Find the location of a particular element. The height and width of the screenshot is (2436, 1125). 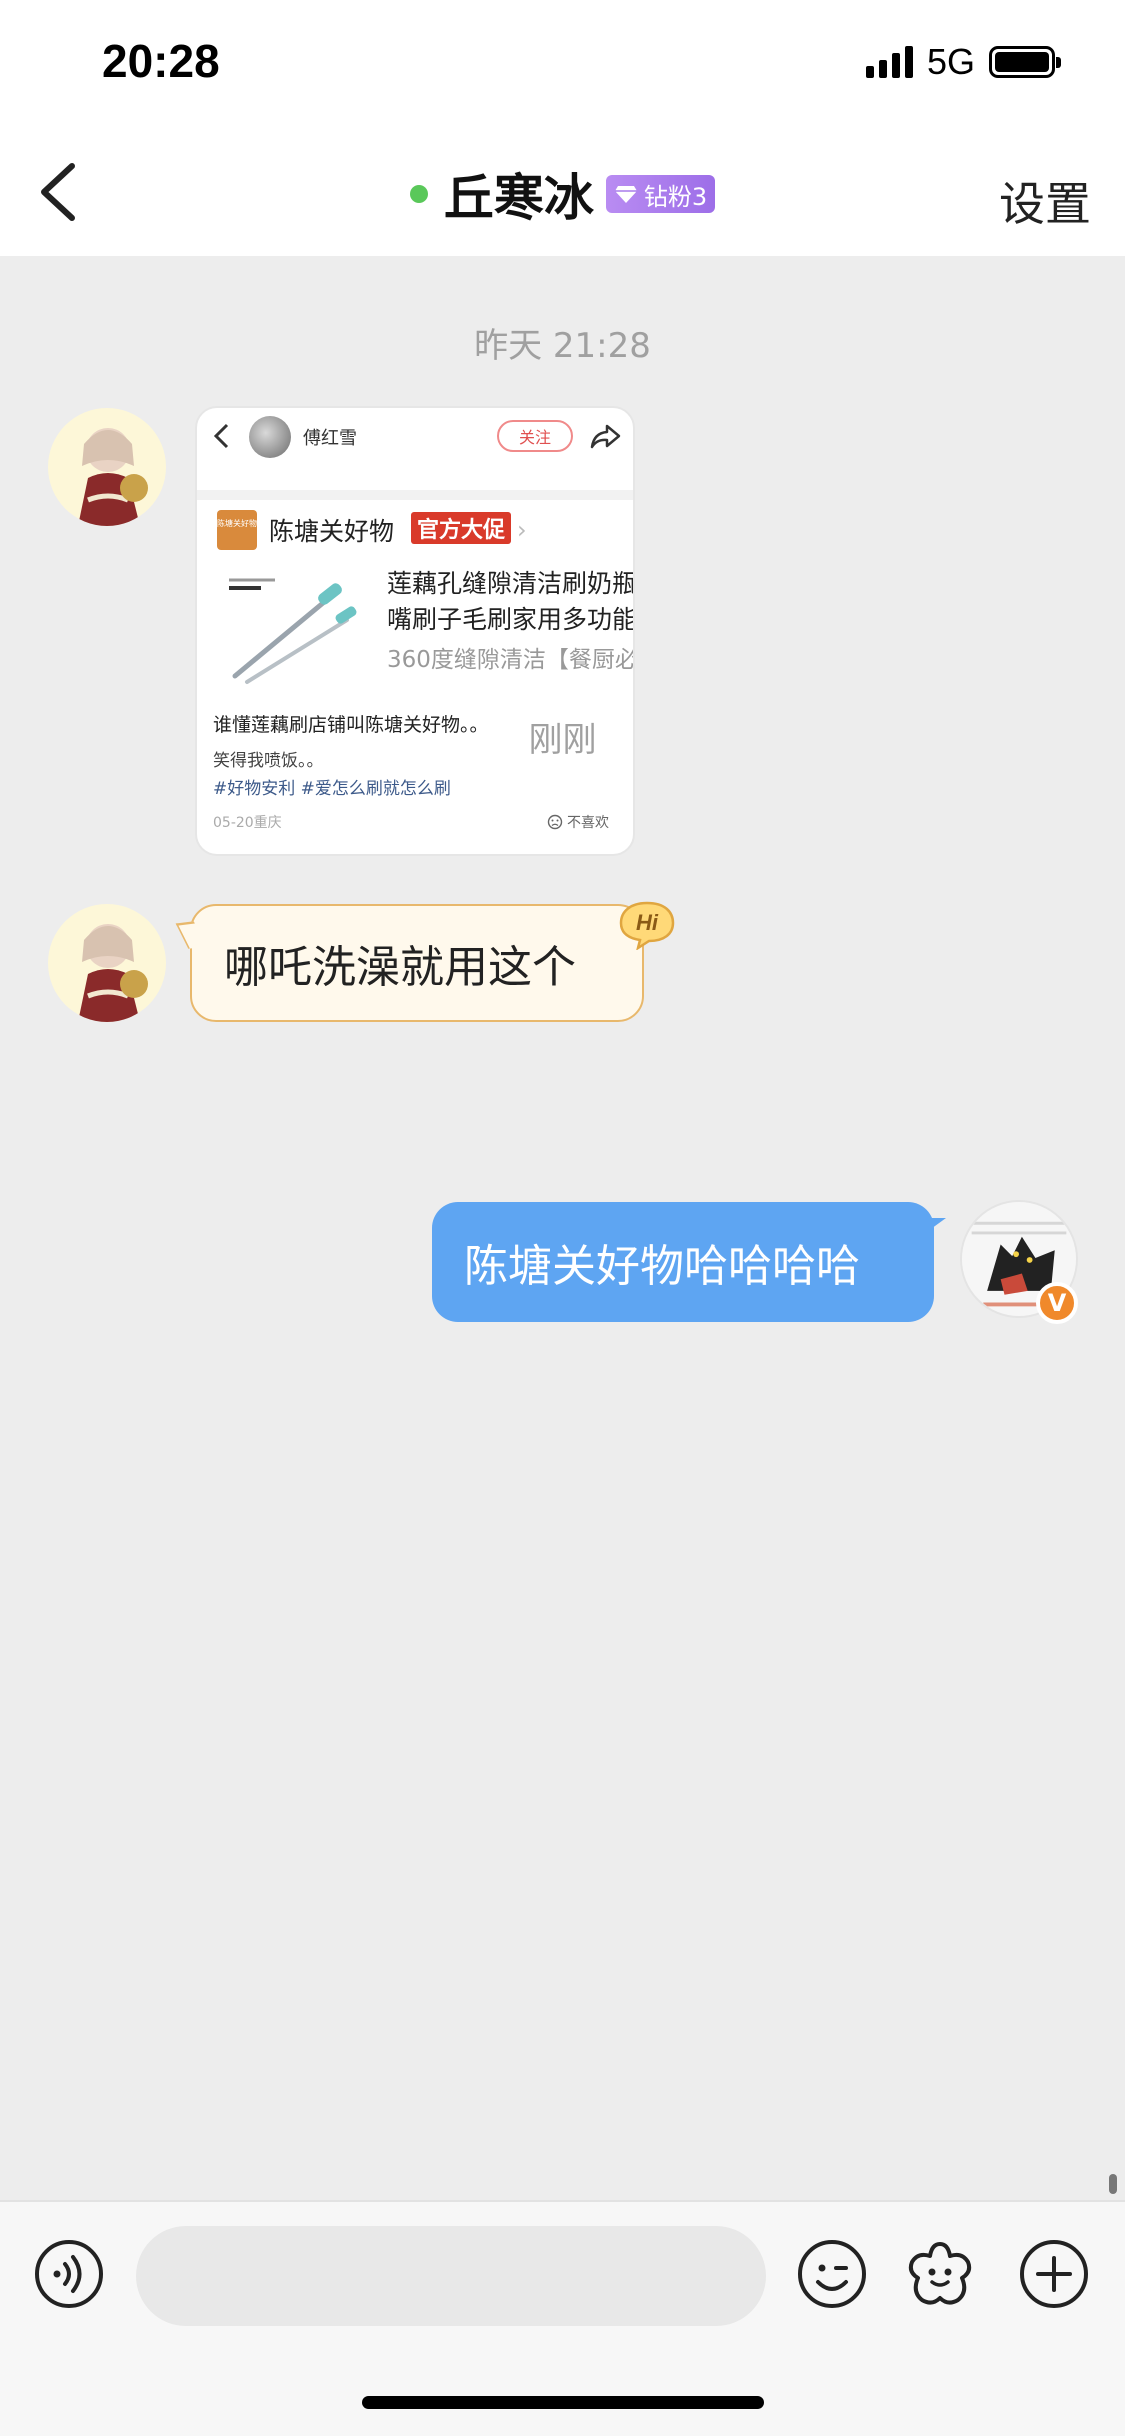

nav-bar: 丘寒冰 钻粉3 设置 is located at coordinates (562, 194).